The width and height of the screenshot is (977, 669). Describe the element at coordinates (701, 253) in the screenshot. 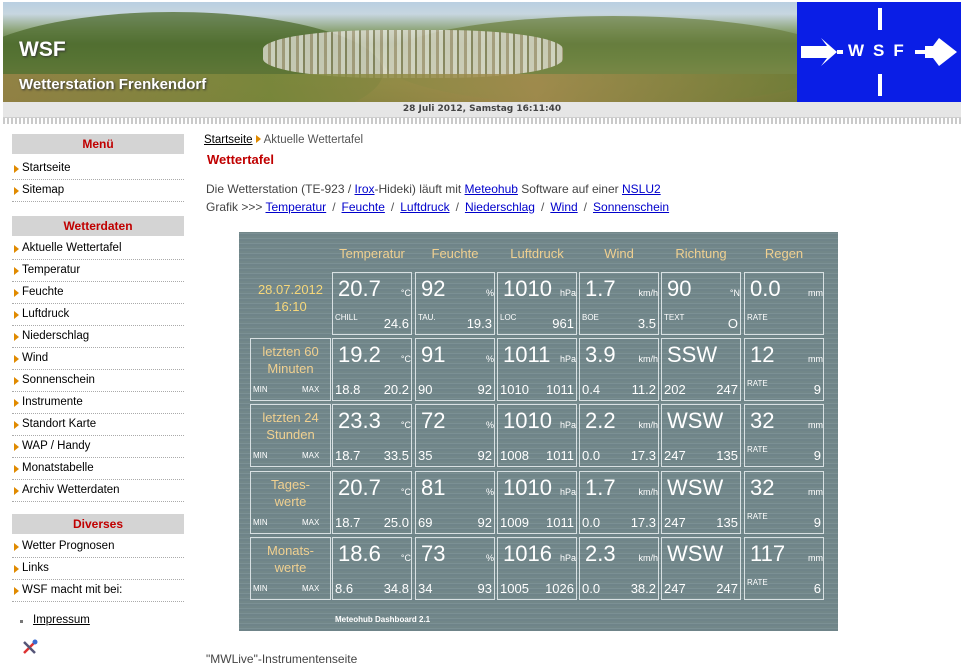

I see `column-header-direction: Richtung` at that location.